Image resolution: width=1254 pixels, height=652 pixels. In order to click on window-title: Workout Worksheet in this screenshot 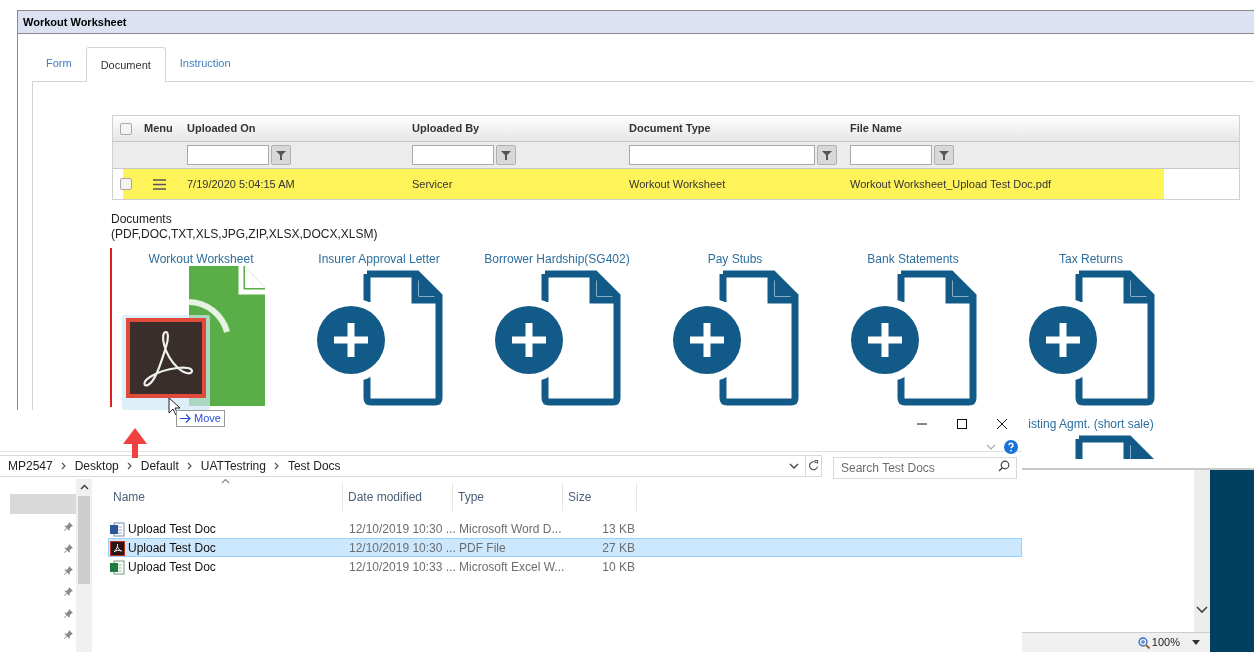, I will do `click(636, 22)`.